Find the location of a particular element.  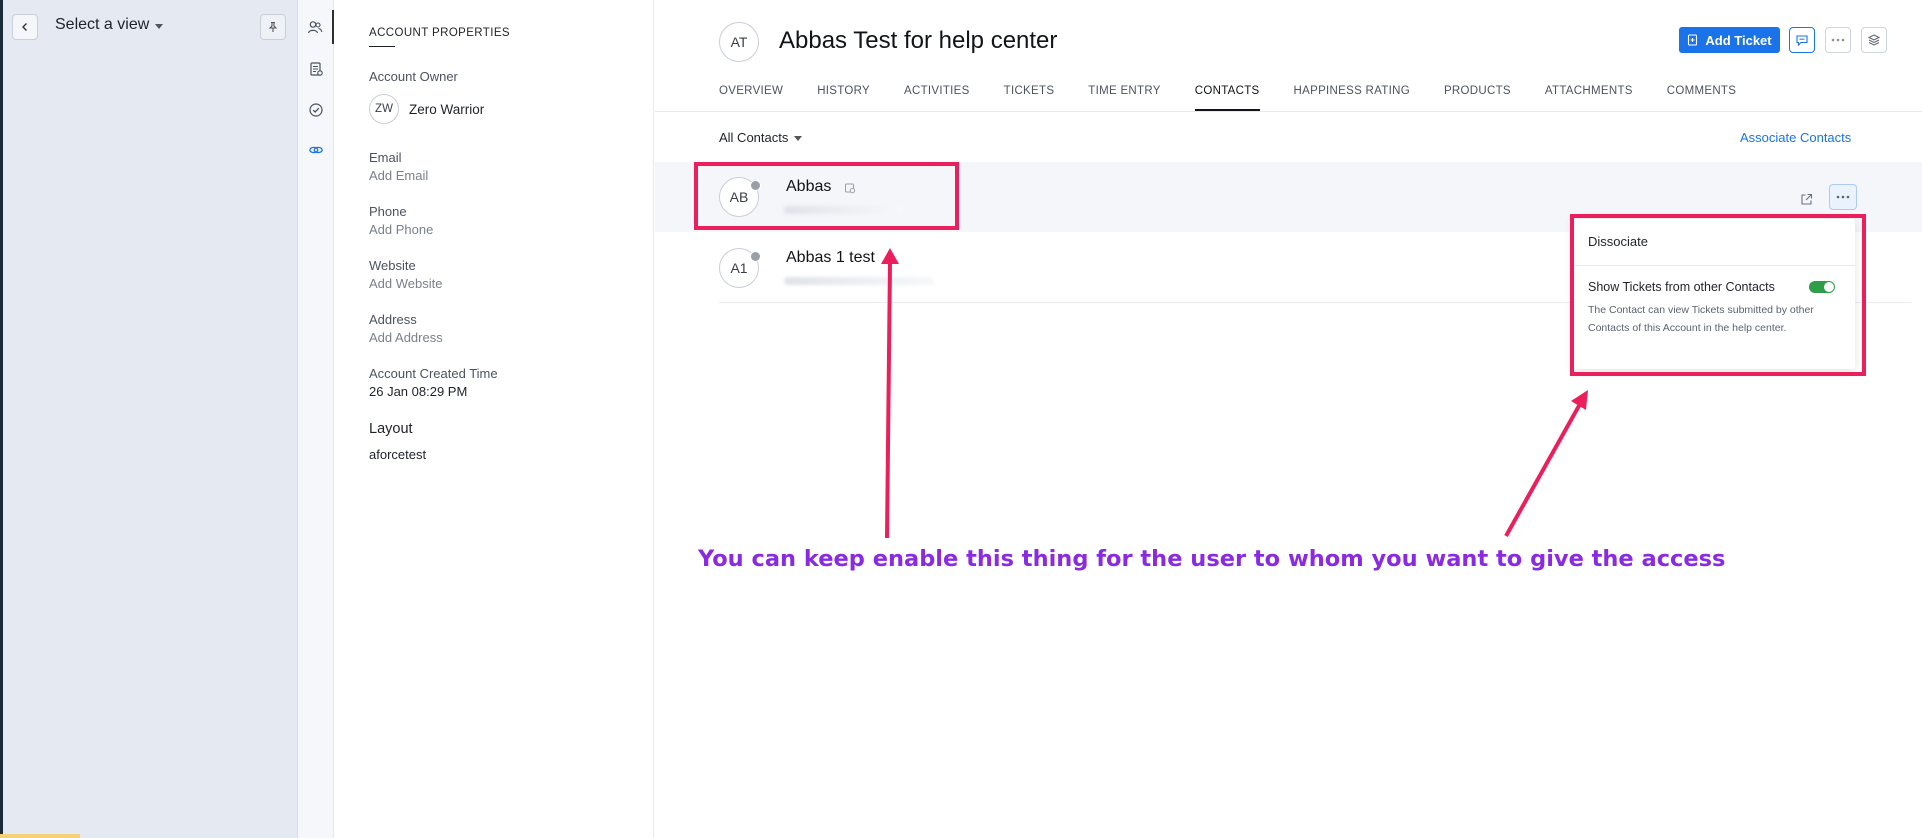

taskbar-strip is located at coordinates (40, 836).